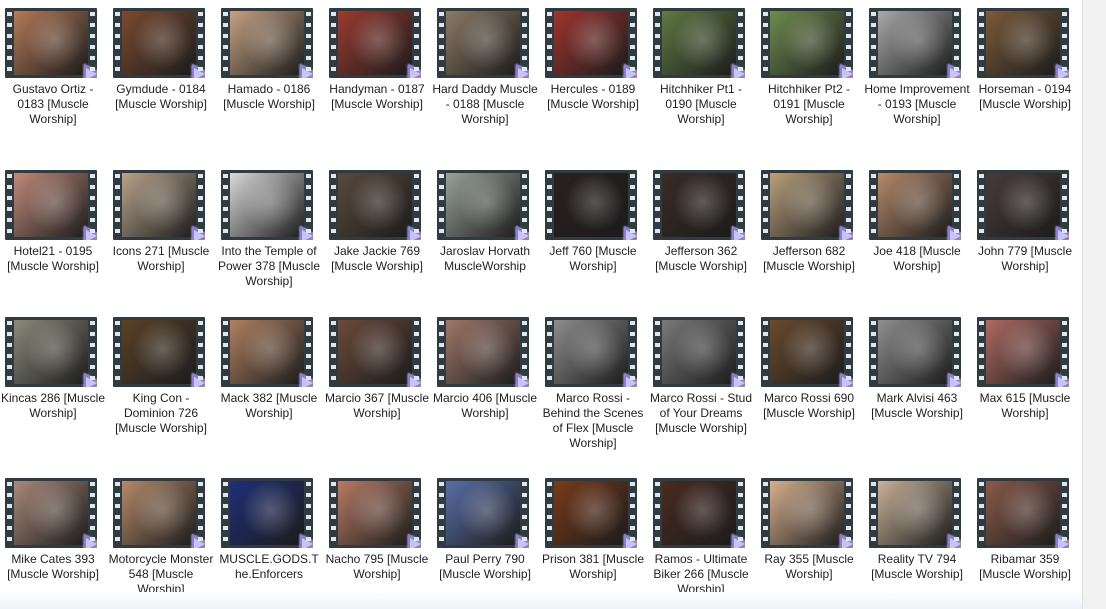  Describe the element at coordinates (269, 96) in the screenshot. I see `video-file-label: Hamado - 0186 [Muscle Worship]` at that location.